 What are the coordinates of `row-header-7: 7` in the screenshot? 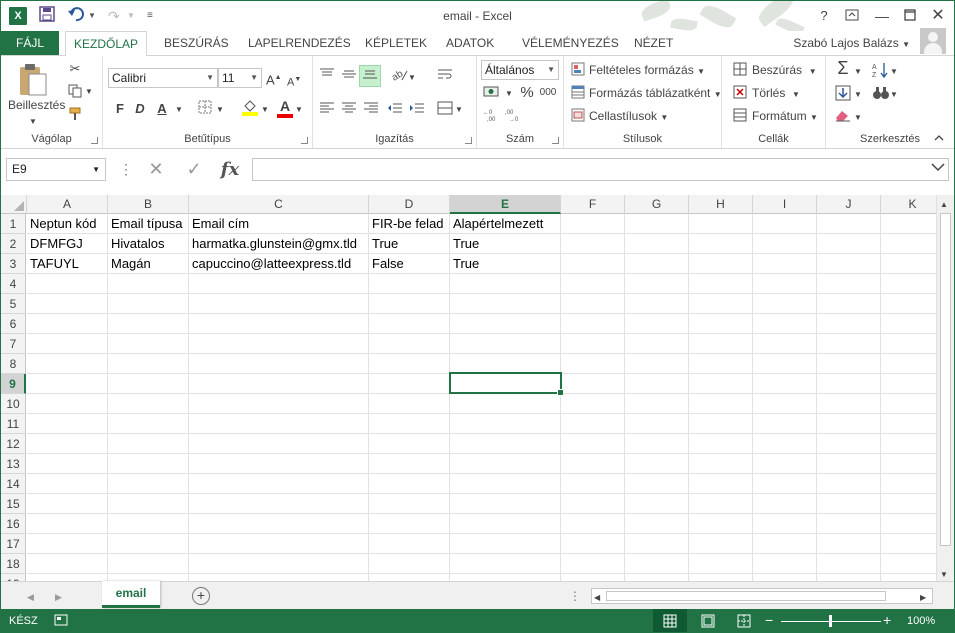 It's located at (13, 344).